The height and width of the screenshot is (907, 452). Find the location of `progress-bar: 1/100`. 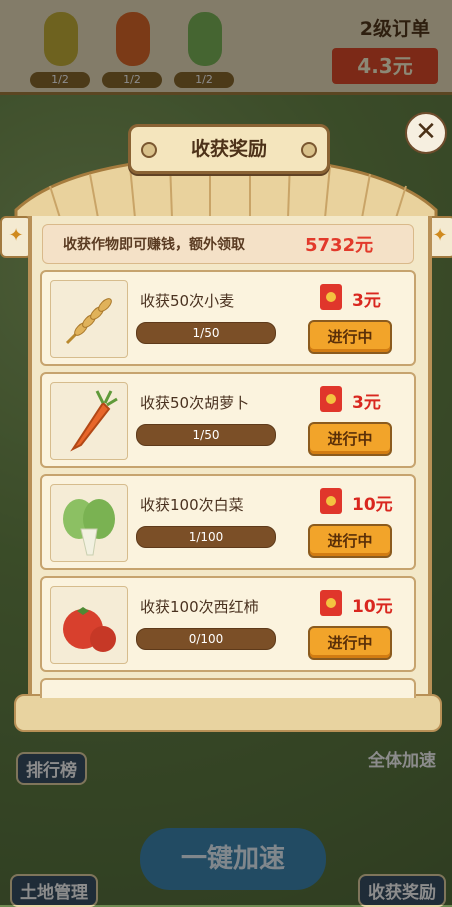

progress-bar: 1/100 is located at coordinates (206, 537).